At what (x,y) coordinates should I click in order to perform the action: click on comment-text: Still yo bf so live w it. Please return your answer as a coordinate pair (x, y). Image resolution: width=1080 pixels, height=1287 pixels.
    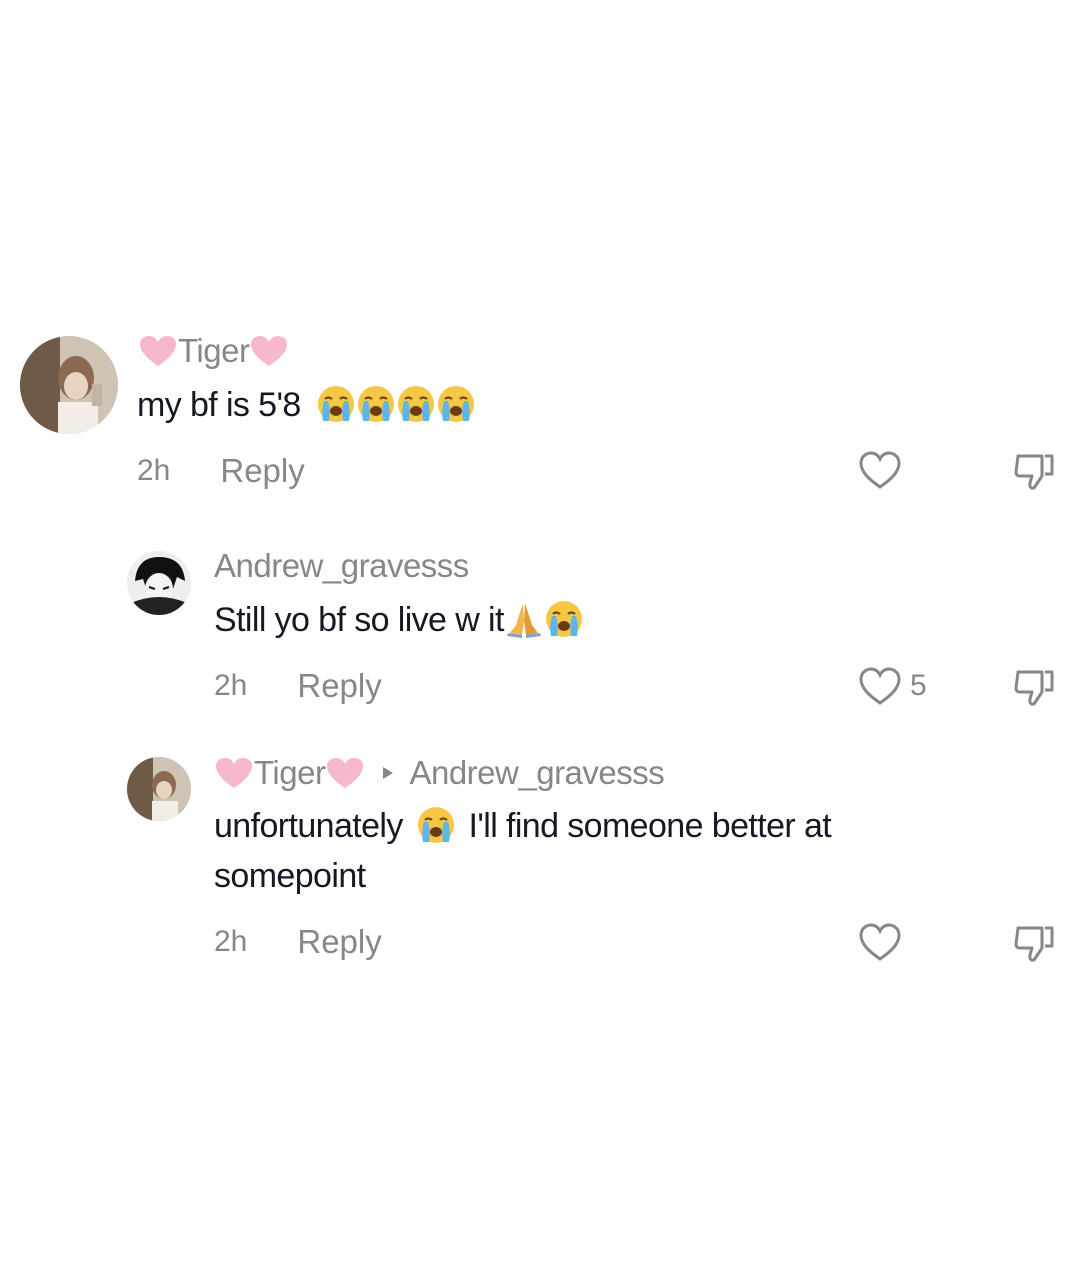
    Looking at the image, I should click on (399, 620).